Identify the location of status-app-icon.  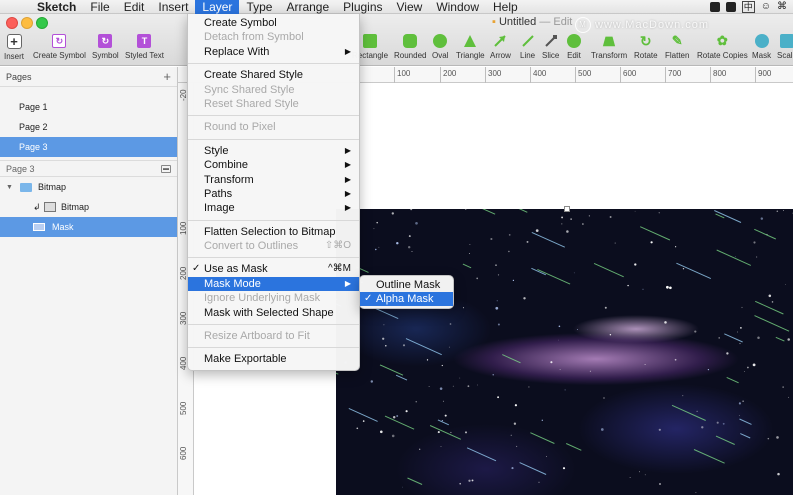
(714, 6).